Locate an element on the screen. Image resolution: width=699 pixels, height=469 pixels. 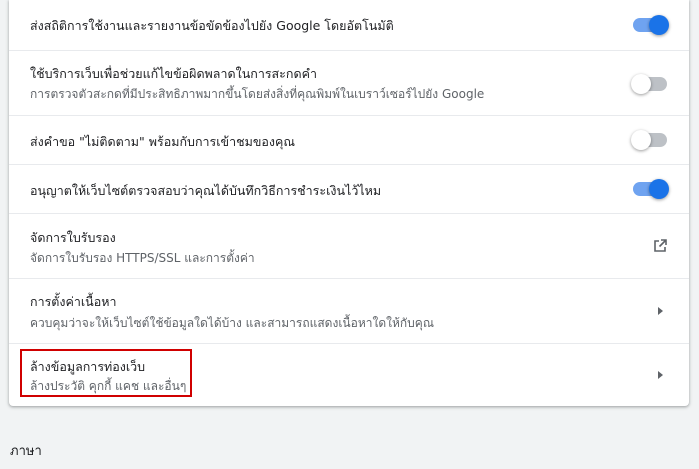
spelling-service-toggle is located at coordinates (649, 84).